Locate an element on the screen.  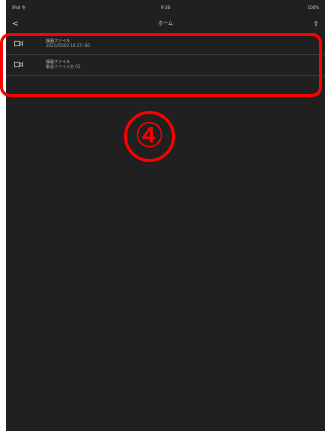
callout-number: ④ is located at coordinates (149, 136).